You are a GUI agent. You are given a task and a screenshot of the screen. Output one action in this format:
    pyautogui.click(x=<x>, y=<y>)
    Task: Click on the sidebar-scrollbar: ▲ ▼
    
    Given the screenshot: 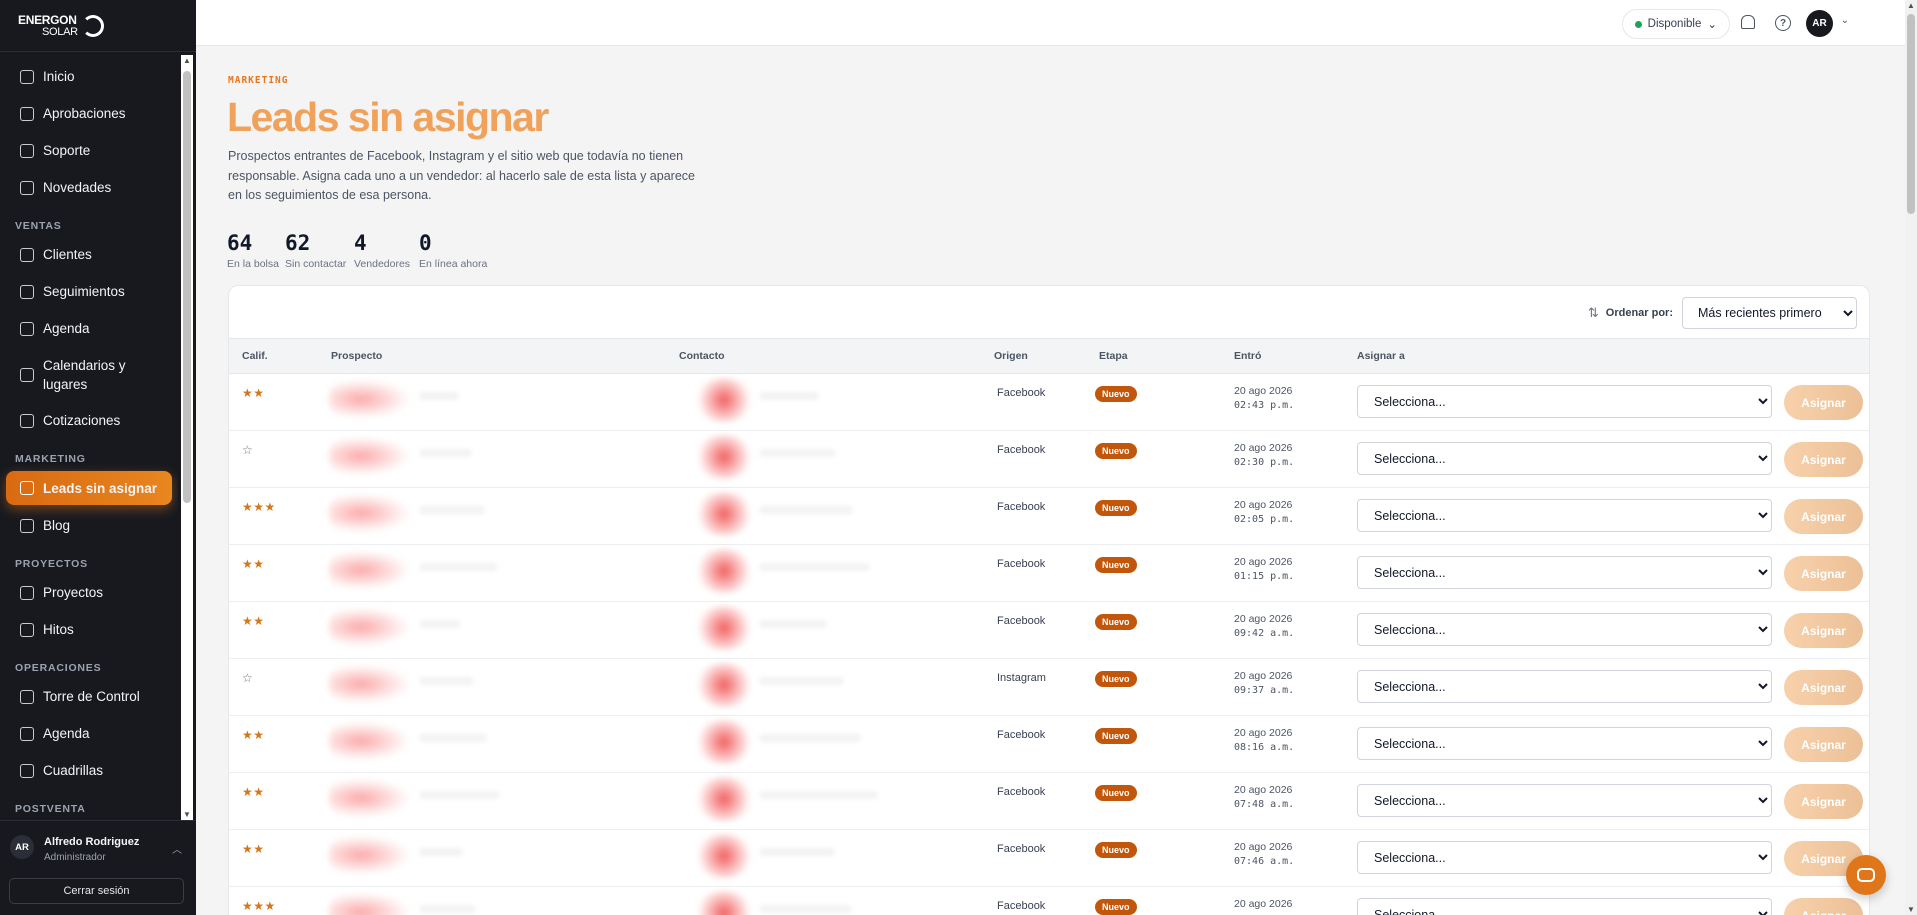 What is the action you would take?
    pyautogui.click(x=187, y=437)
    